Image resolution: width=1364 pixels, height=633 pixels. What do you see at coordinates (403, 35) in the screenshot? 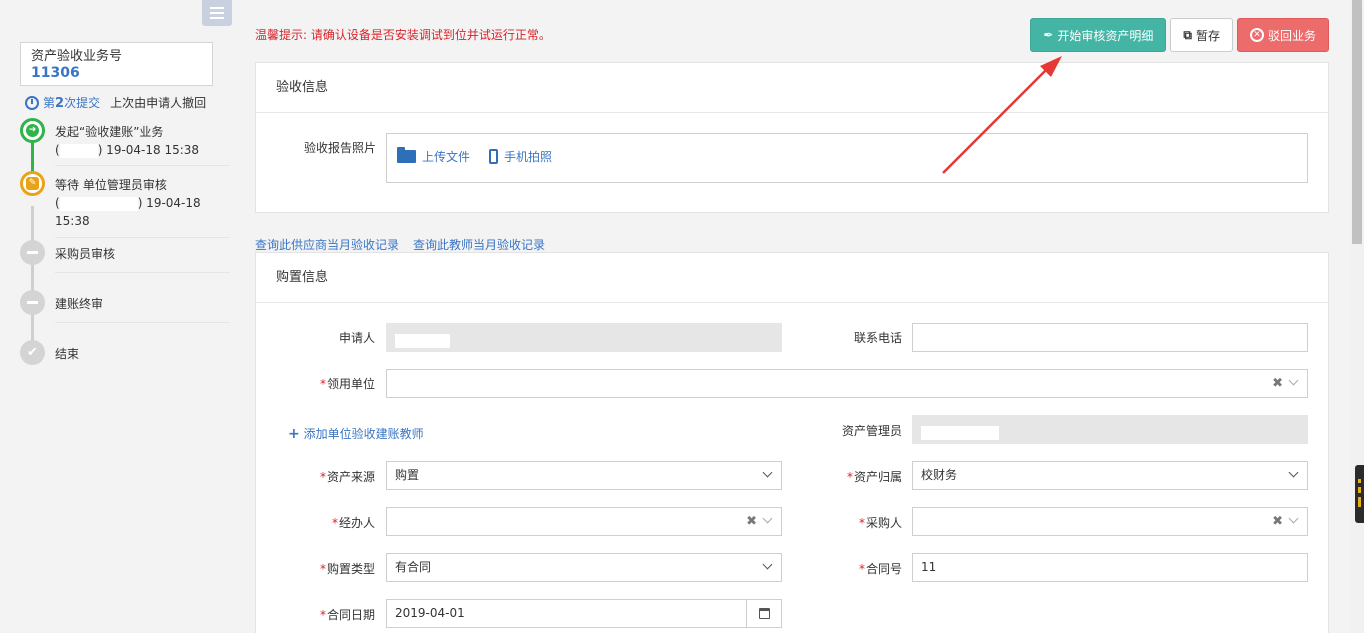
I see `warning-tip: 温馨提示: 请确认设备是否安装调试到位并试运行正常。` at bounding box center [403, 35].